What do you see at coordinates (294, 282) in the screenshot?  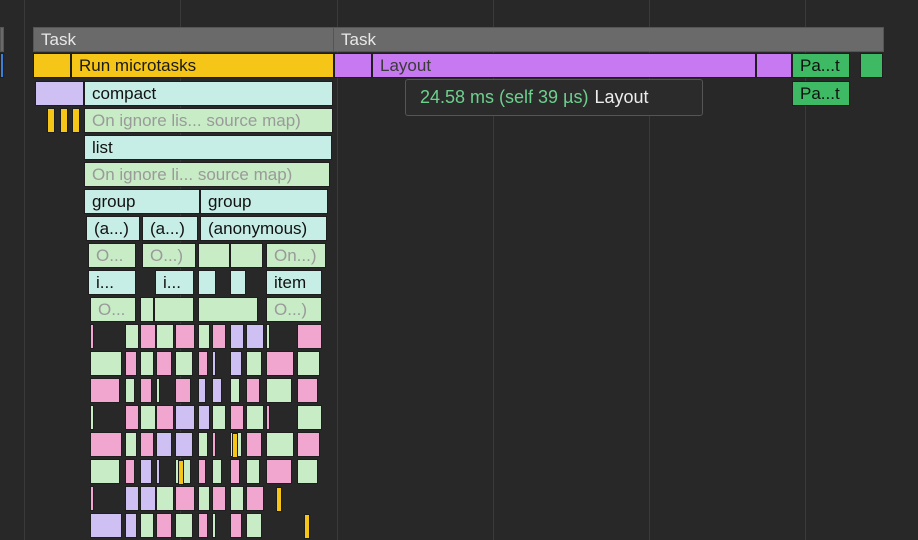 I see `item-block: item` at bounding box center [294, 282].